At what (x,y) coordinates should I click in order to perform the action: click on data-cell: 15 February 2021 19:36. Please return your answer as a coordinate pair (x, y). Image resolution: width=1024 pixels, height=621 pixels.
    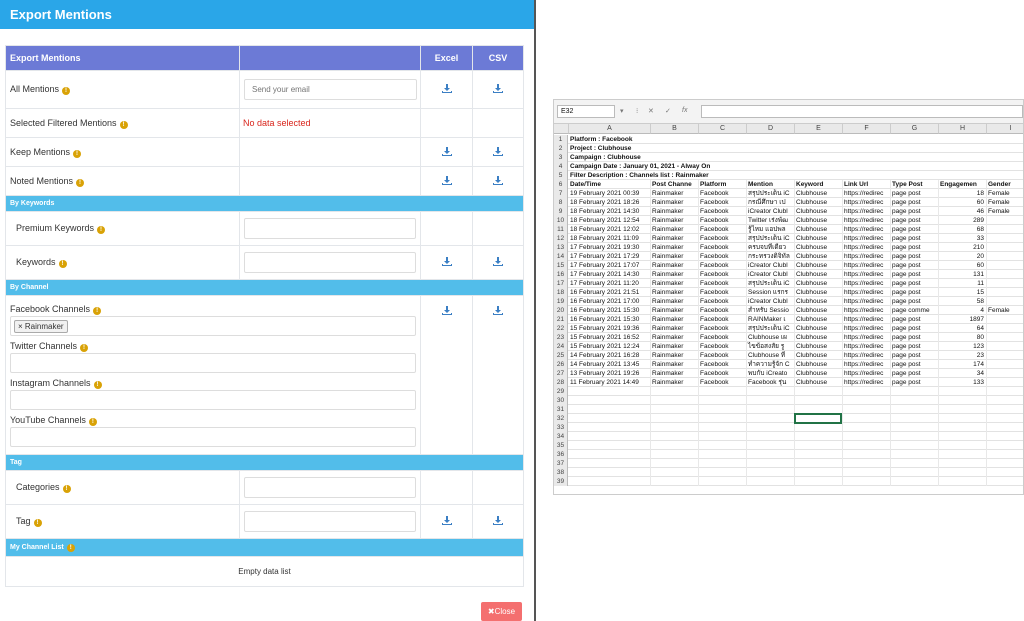
    Looking at the image, I should click on (610, 328).